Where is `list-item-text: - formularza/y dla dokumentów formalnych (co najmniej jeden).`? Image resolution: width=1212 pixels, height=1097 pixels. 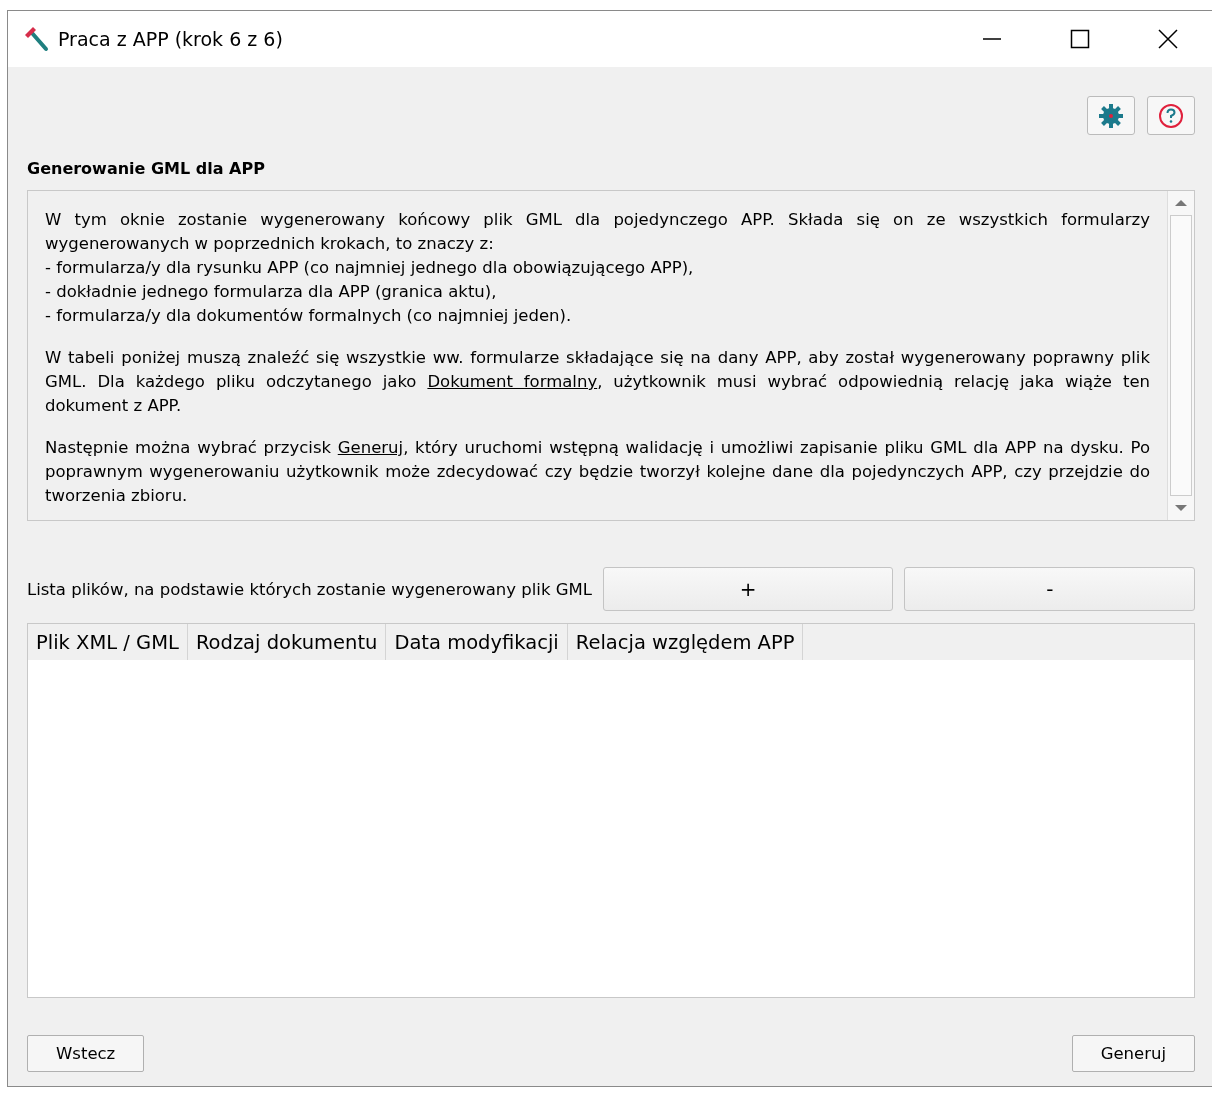
list-item-text: - formularza/y dla dokumentów formalnych (co najmniej jeden). is located at coordinates (309, 316).